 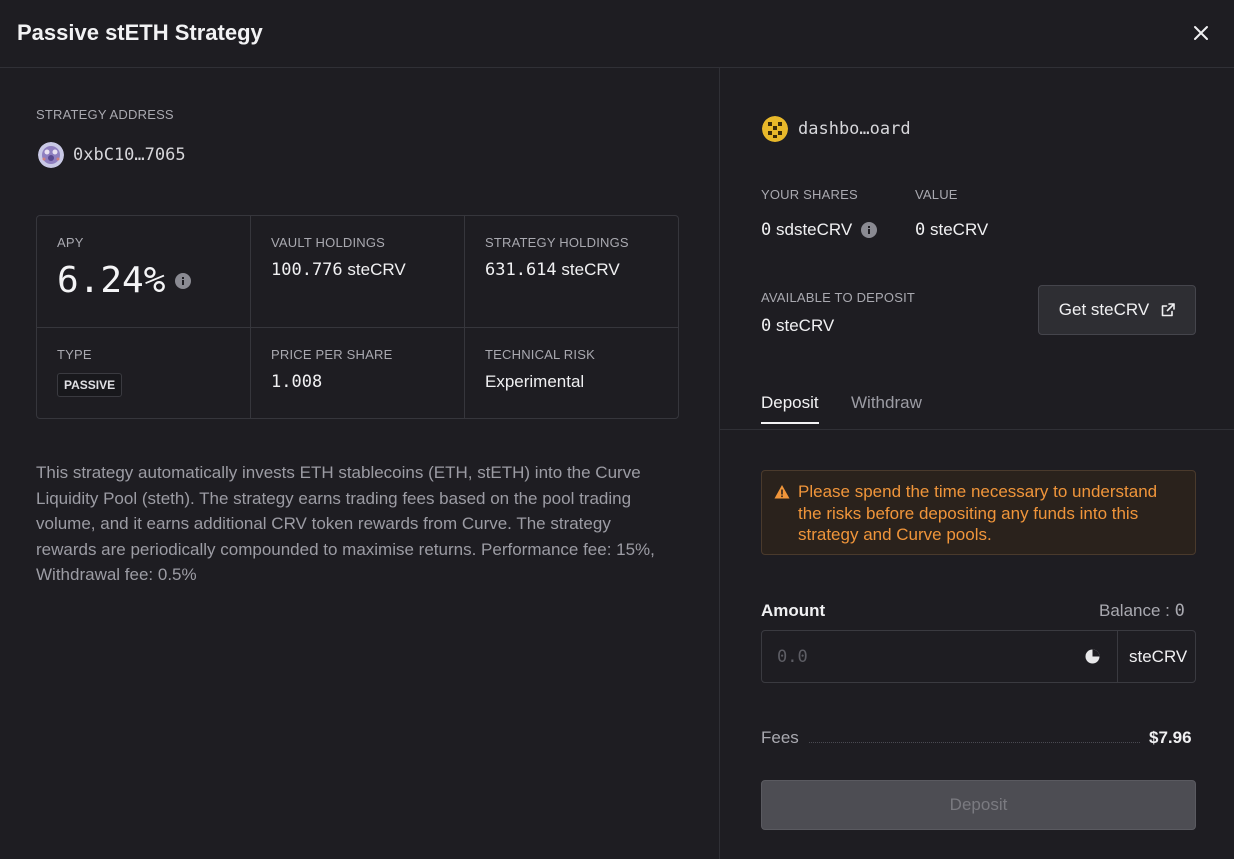 I want to click on your-shares-value: 0 sdsteCRV, so click(x=819, y=230).